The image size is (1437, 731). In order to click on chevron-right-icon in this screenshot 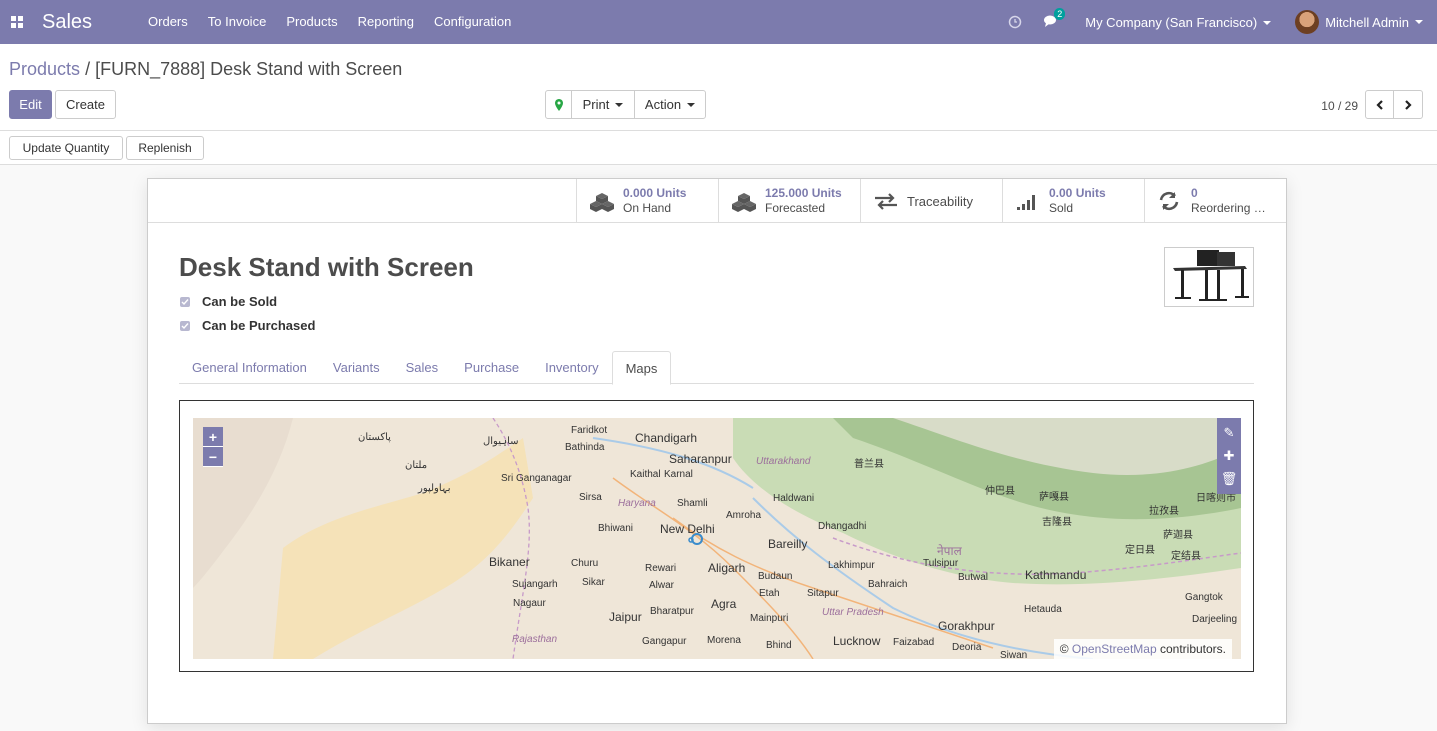, I will do `click(1408, 104)`.